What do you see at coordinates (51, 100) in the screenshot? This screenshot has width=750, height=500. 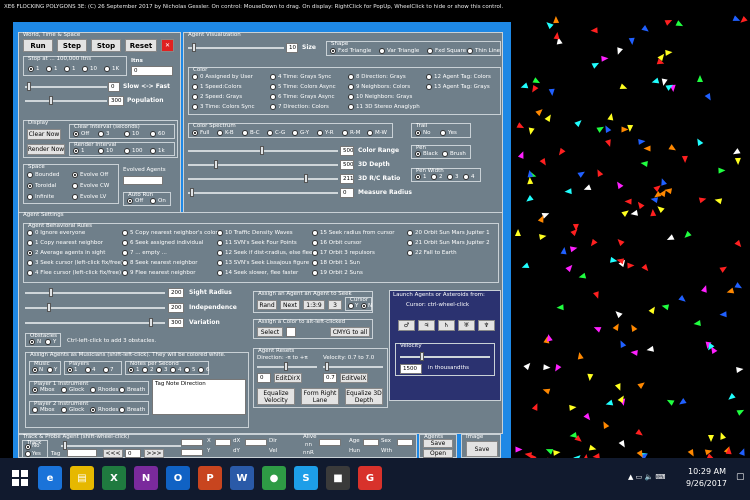 I see `population-thumb` at bounding box center [51, 100].